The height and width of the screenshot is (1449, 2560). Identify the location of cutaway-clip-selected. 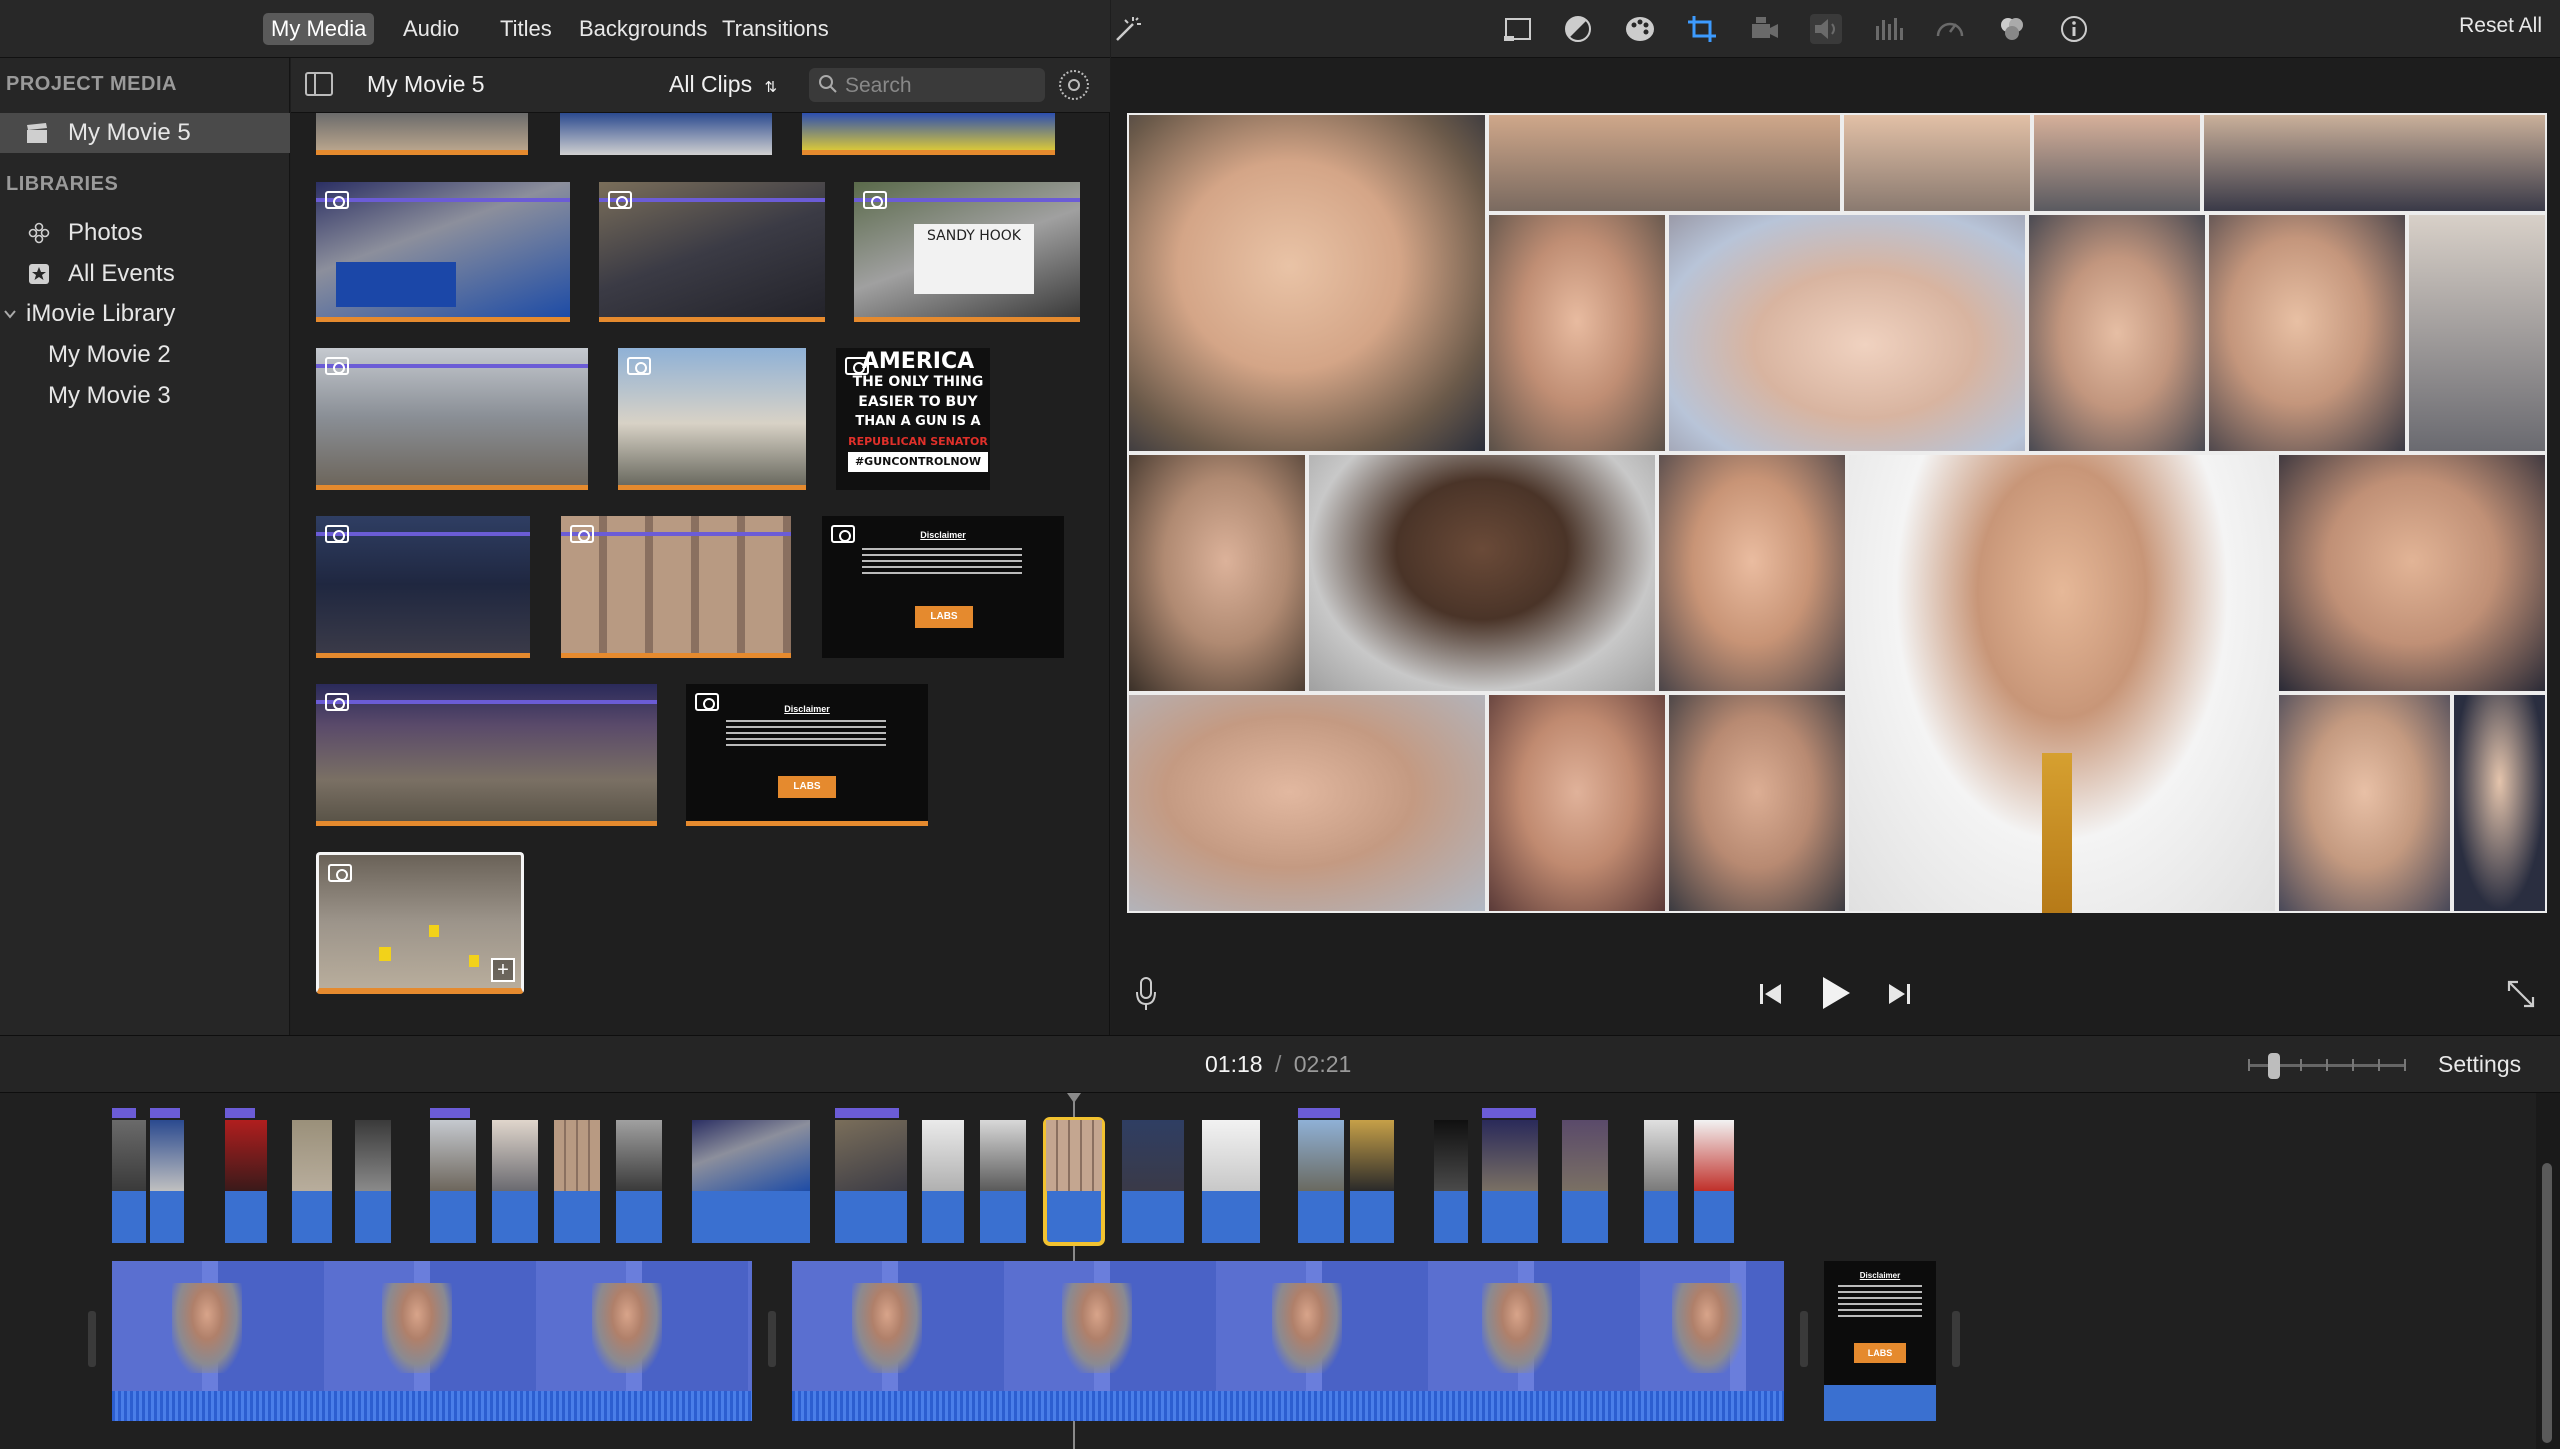
(1074, 1181).